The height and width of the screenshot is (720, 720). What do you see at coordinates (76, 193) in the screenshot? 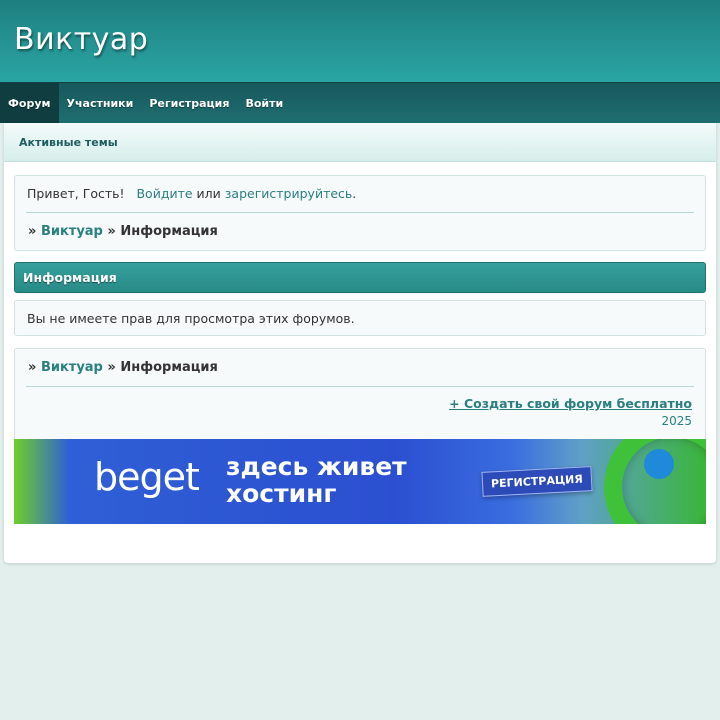
I see `greeting-text: Привет, Гость!` at bounding box center [76, 193].